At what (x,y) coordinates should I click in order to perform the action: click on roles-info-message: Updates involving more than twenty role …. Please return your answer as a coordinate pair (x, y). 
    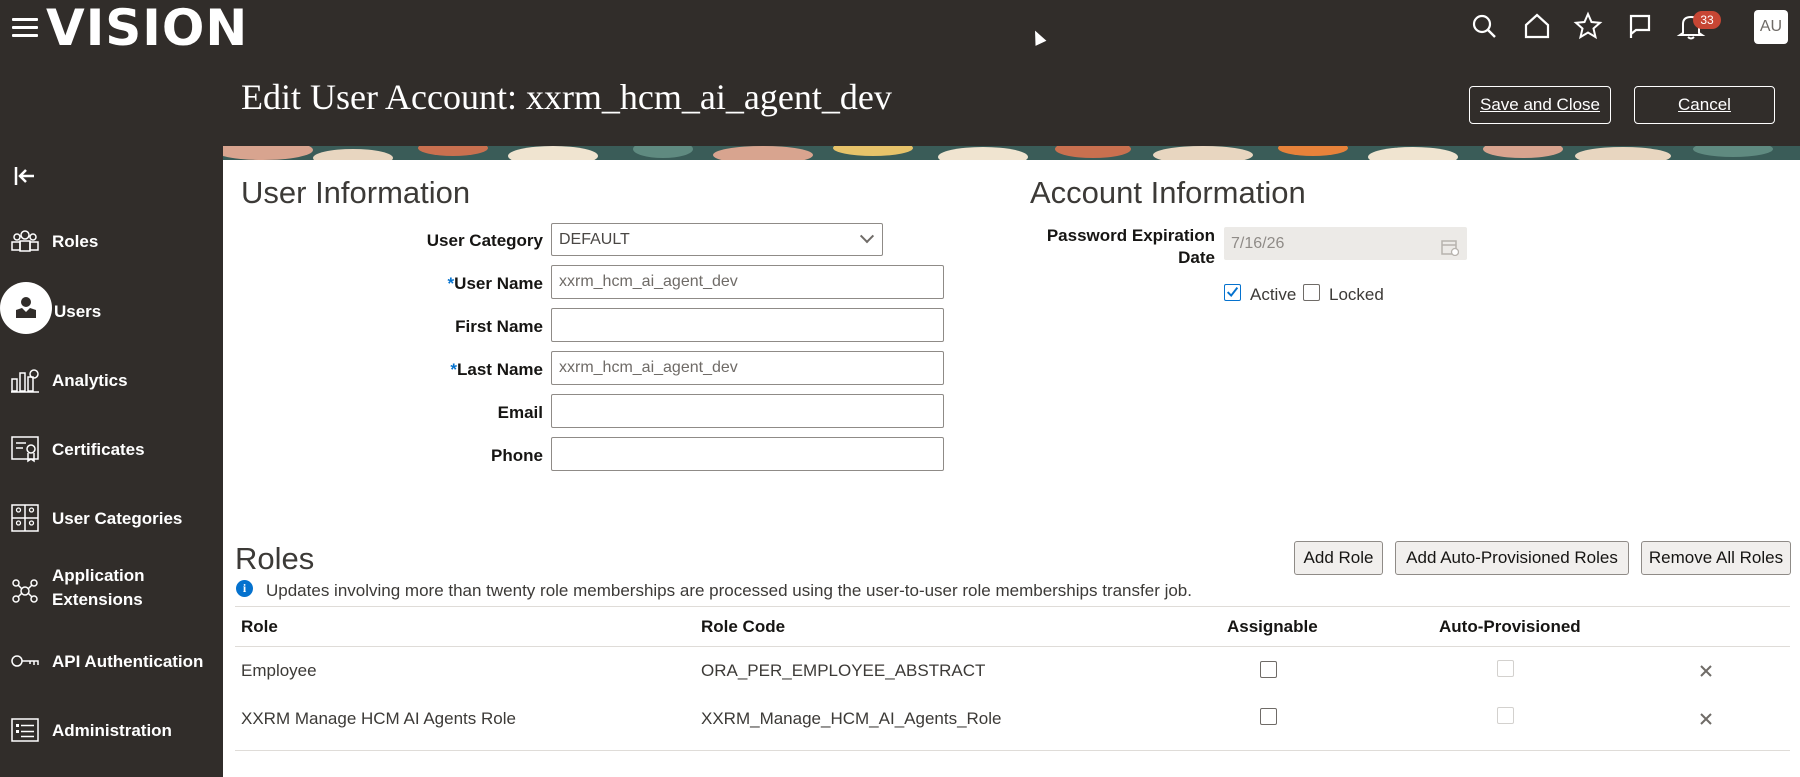
    Looking at the image, I should click on (729, 590).